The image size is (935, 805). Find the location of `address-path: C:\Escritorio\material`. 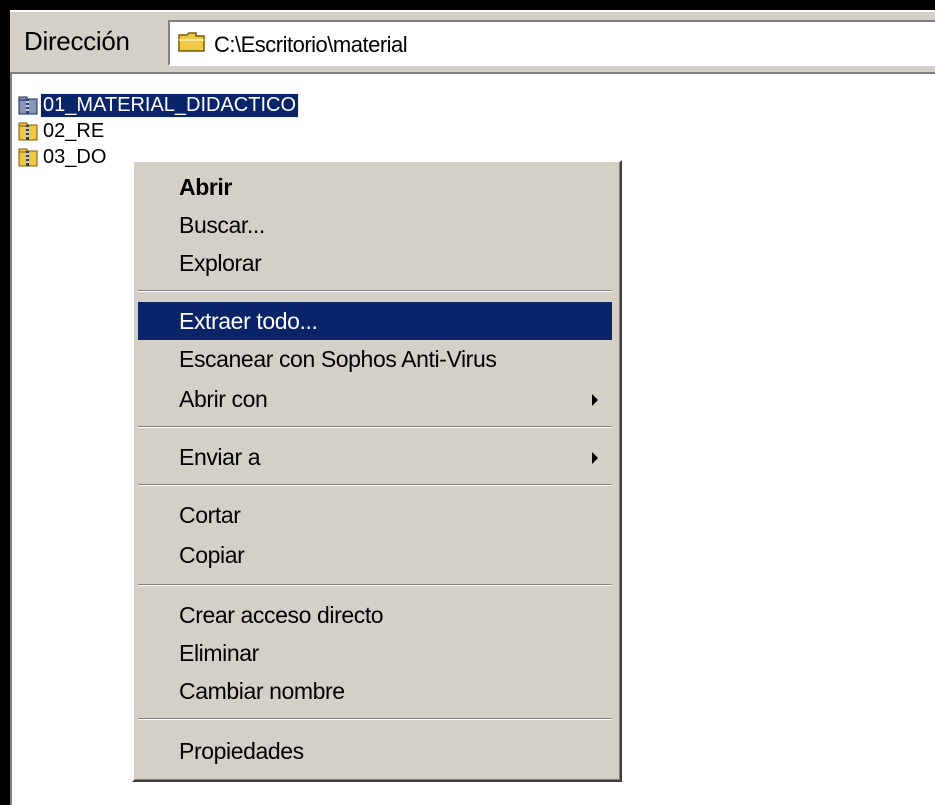

address-path: C:\Escritorio\material is located at coordinates (311, 44).